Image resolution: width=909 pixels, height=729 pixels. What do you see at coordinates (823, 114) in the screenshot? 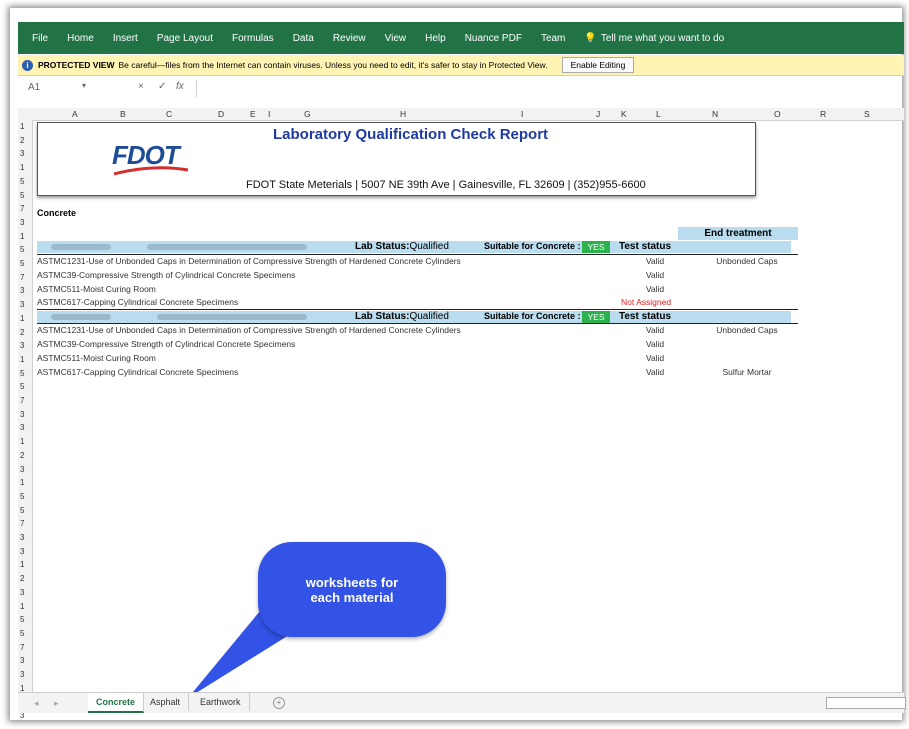
I see `col-header: R` at bounding box center [823, 114].